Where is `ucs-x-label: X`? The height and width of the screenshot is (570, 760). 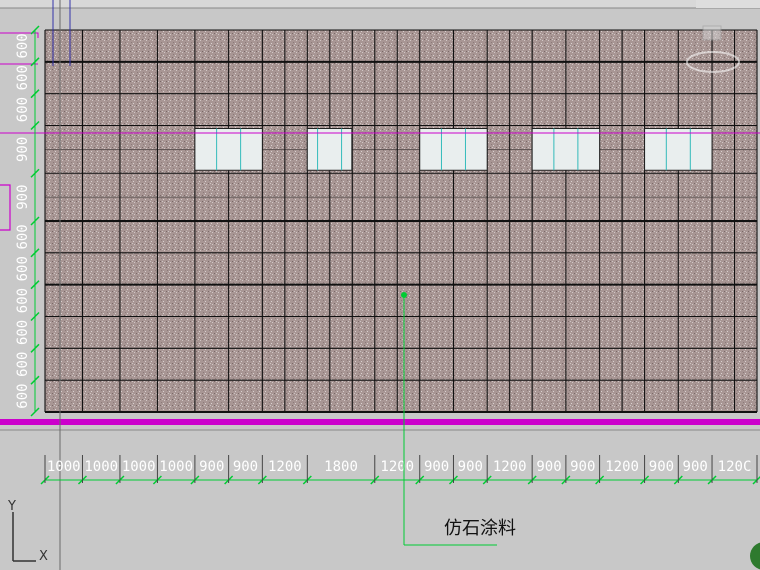 ucs-x-label: X is located at coordinates (43, 556).